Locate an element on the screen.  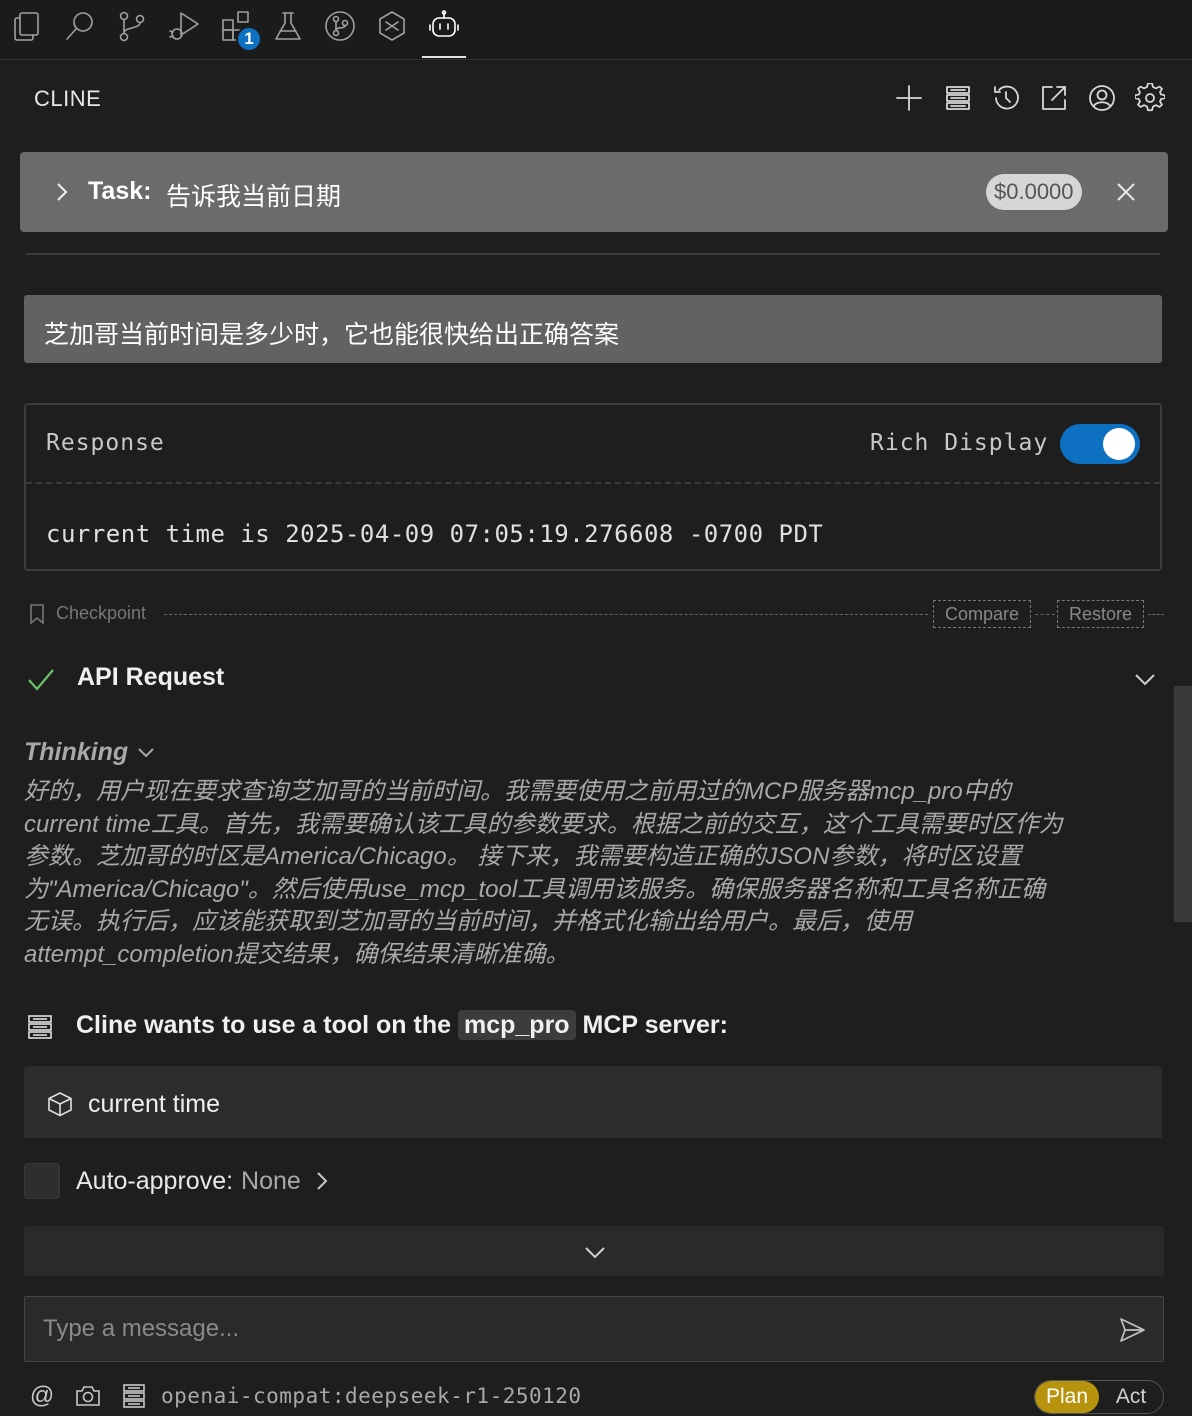
history-button is located at coordinates (1006, 98).